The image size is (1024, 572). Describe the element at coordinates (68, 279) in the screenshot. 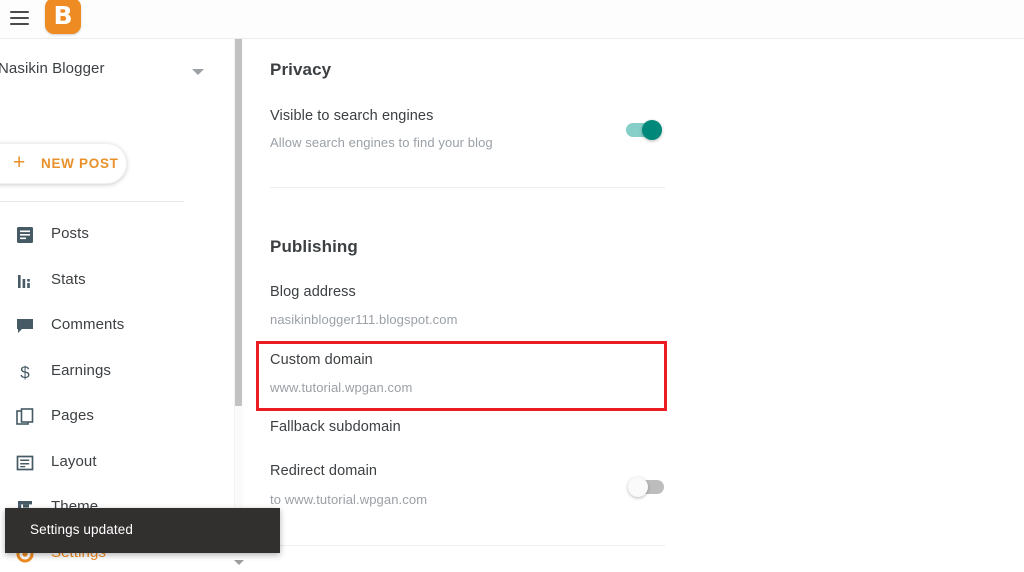

I see `sidebar-item-label: Stats` at that location.